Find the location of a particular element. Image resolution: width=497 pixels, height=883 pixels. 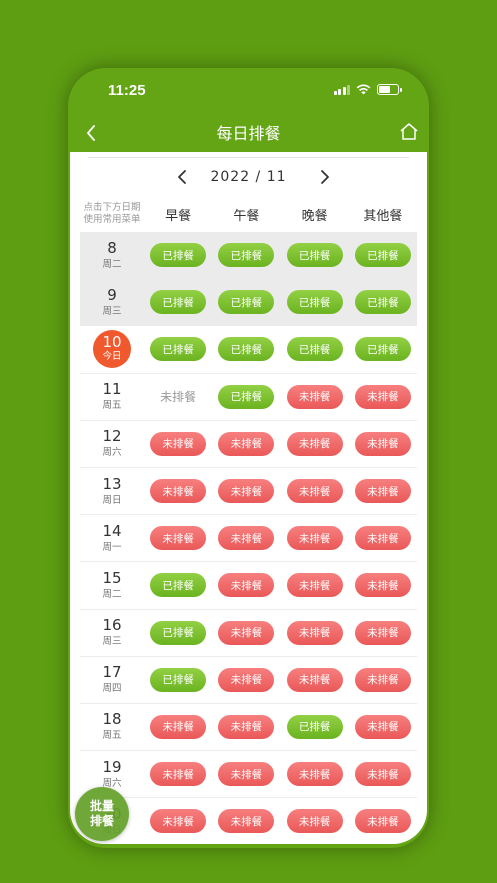

page-title: 每日排餐 is located at coordinates (248, 134).